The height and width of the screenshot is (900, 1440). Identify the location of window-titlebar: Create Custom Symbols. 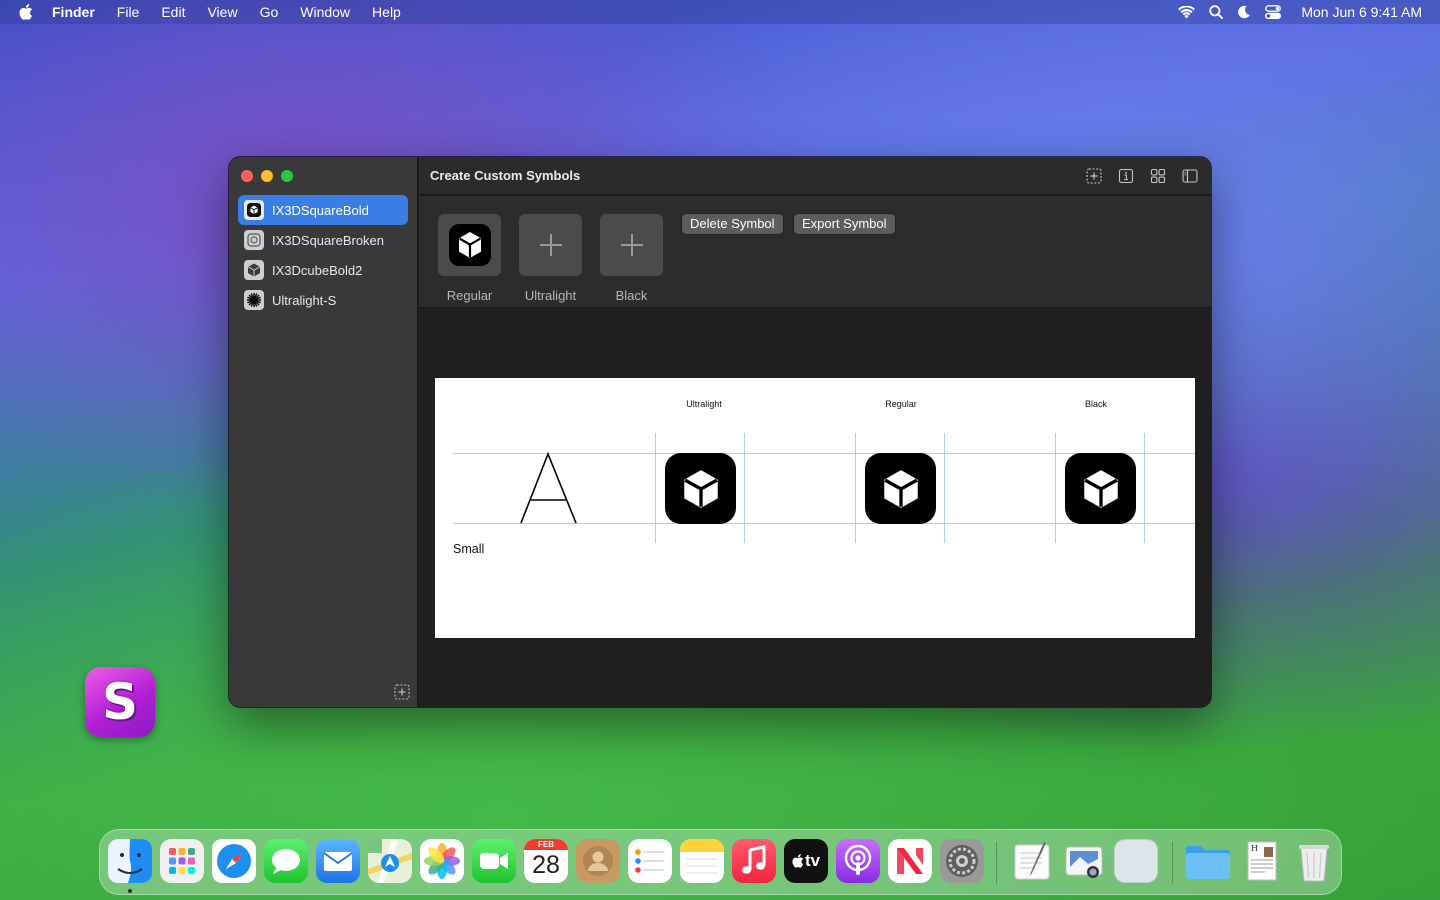
(815, 176).